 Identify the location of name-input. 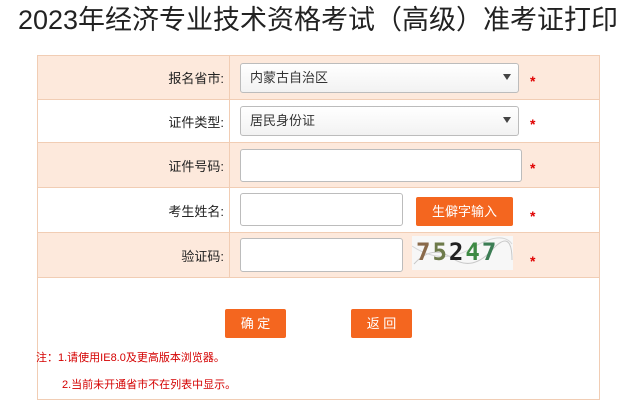
(321, 209).